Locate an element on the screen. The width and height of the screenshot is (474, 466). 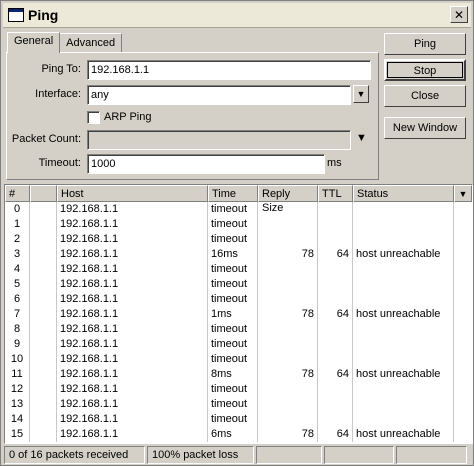
row-number: 2 is located at coordinates (17, 239).